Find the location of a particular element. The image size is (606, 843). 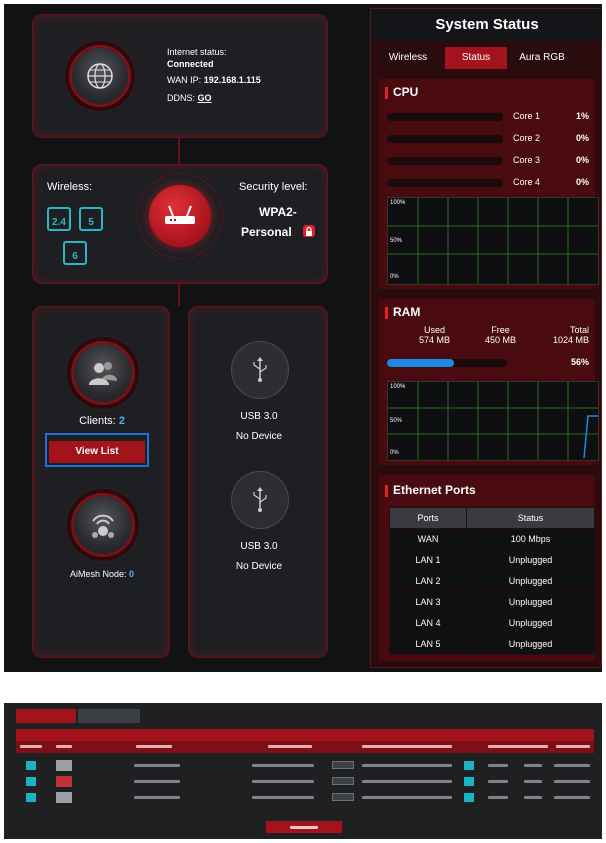

aimesh-icon is located at coordinates (103, 525).